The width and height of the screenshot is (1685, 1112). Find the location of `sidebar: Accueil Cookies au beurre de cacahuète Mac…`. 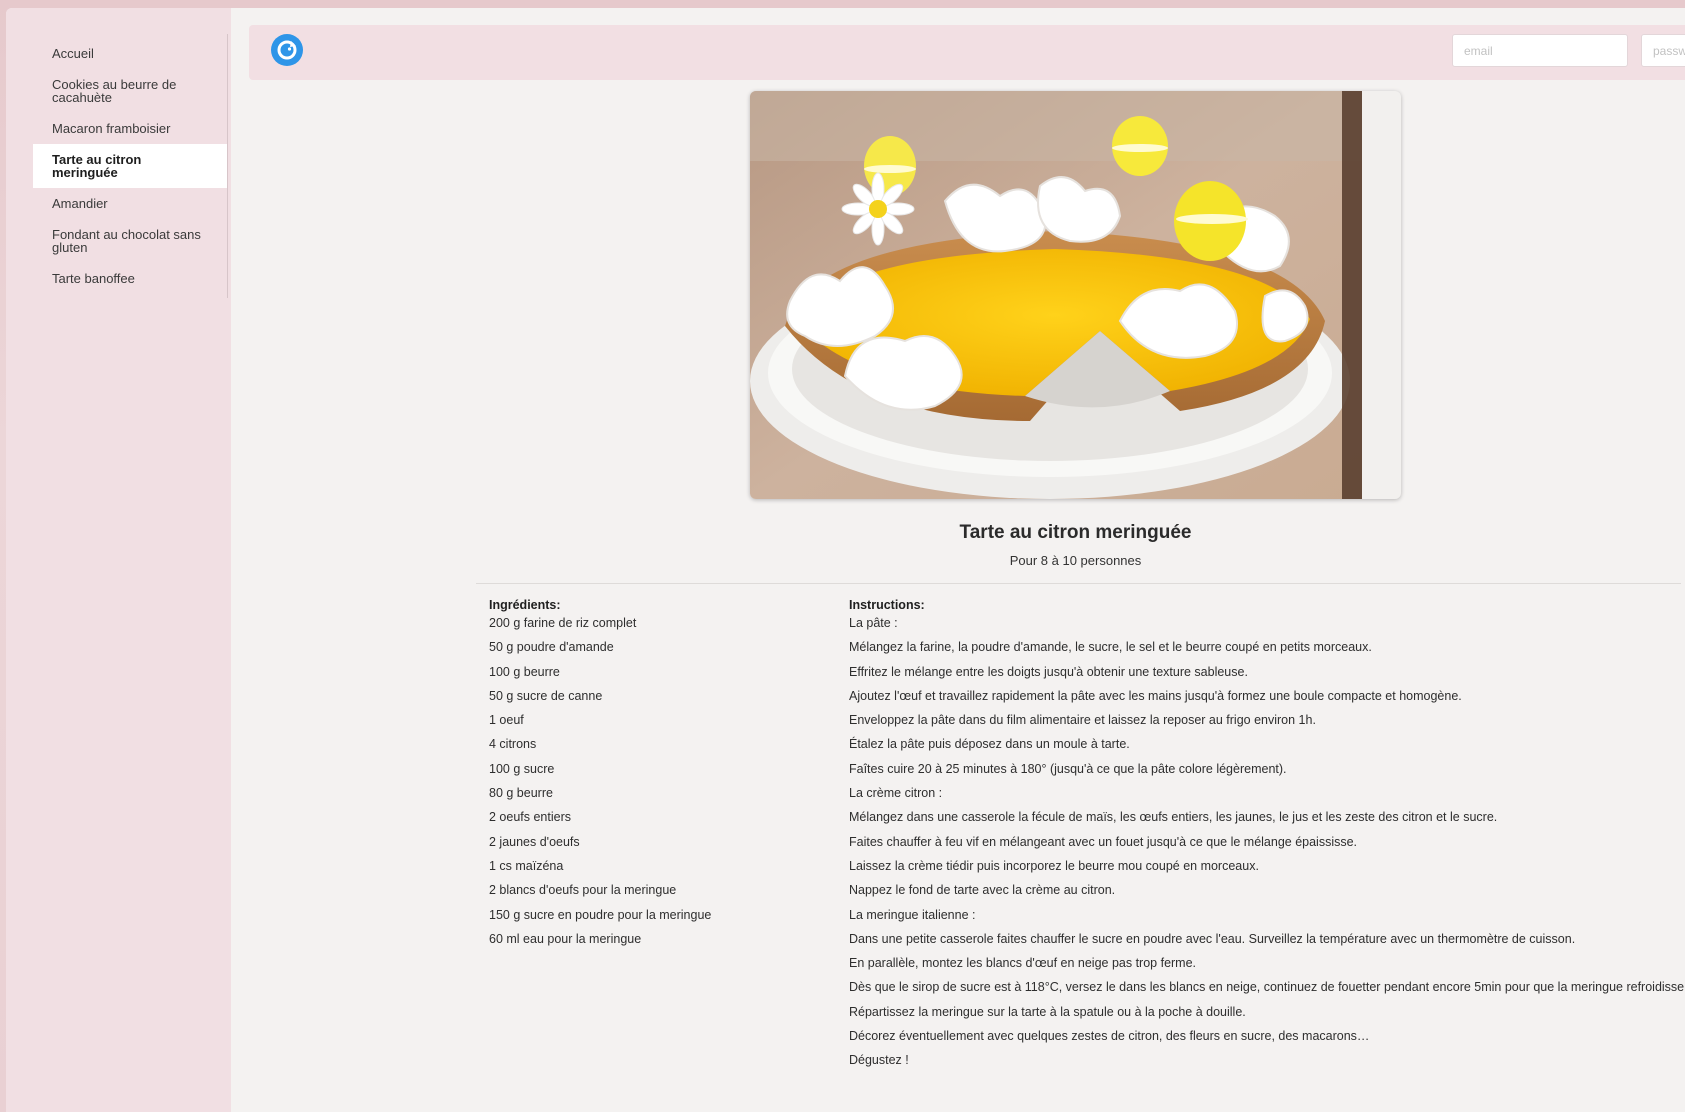

sidebar: Accueil Cookies au beurre de cacahuète Mac… is located at coordinates (118, 560).